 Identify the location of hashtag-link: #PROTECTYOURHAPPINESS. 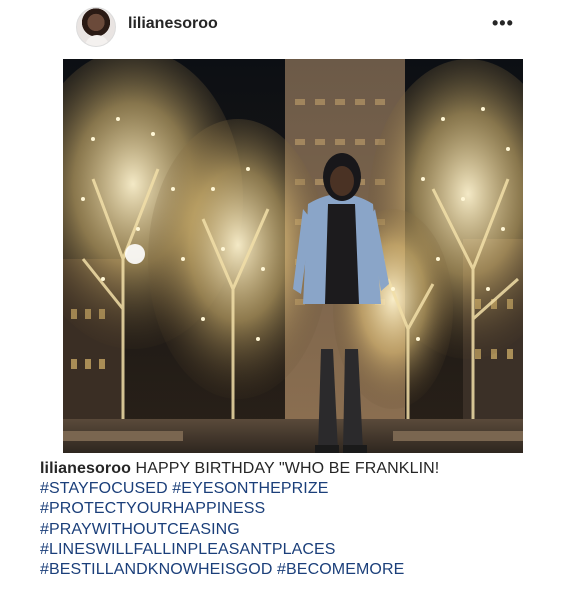
(152, 508).